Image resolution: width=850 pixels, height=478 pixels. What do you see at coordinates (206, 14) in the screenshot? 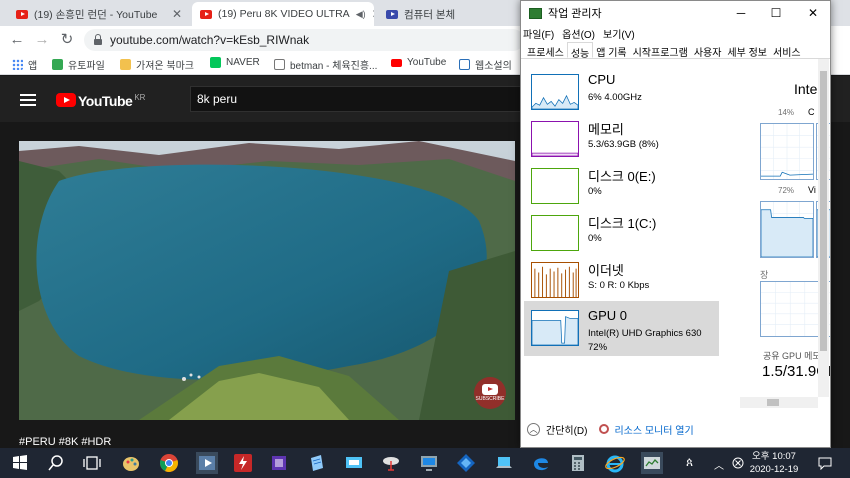
I see `youtube-icon` at bounding box center [206, 14].